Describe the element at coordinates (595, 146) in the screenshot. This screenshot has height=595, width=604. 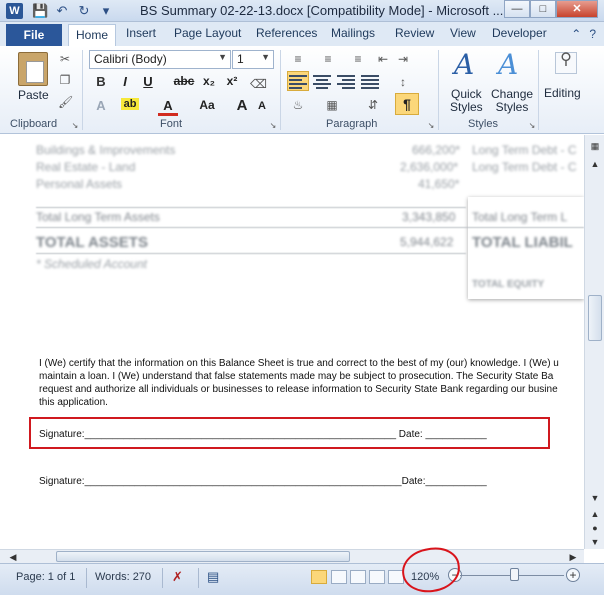
I see `ruler-toggle-icon: ▦` at that location.